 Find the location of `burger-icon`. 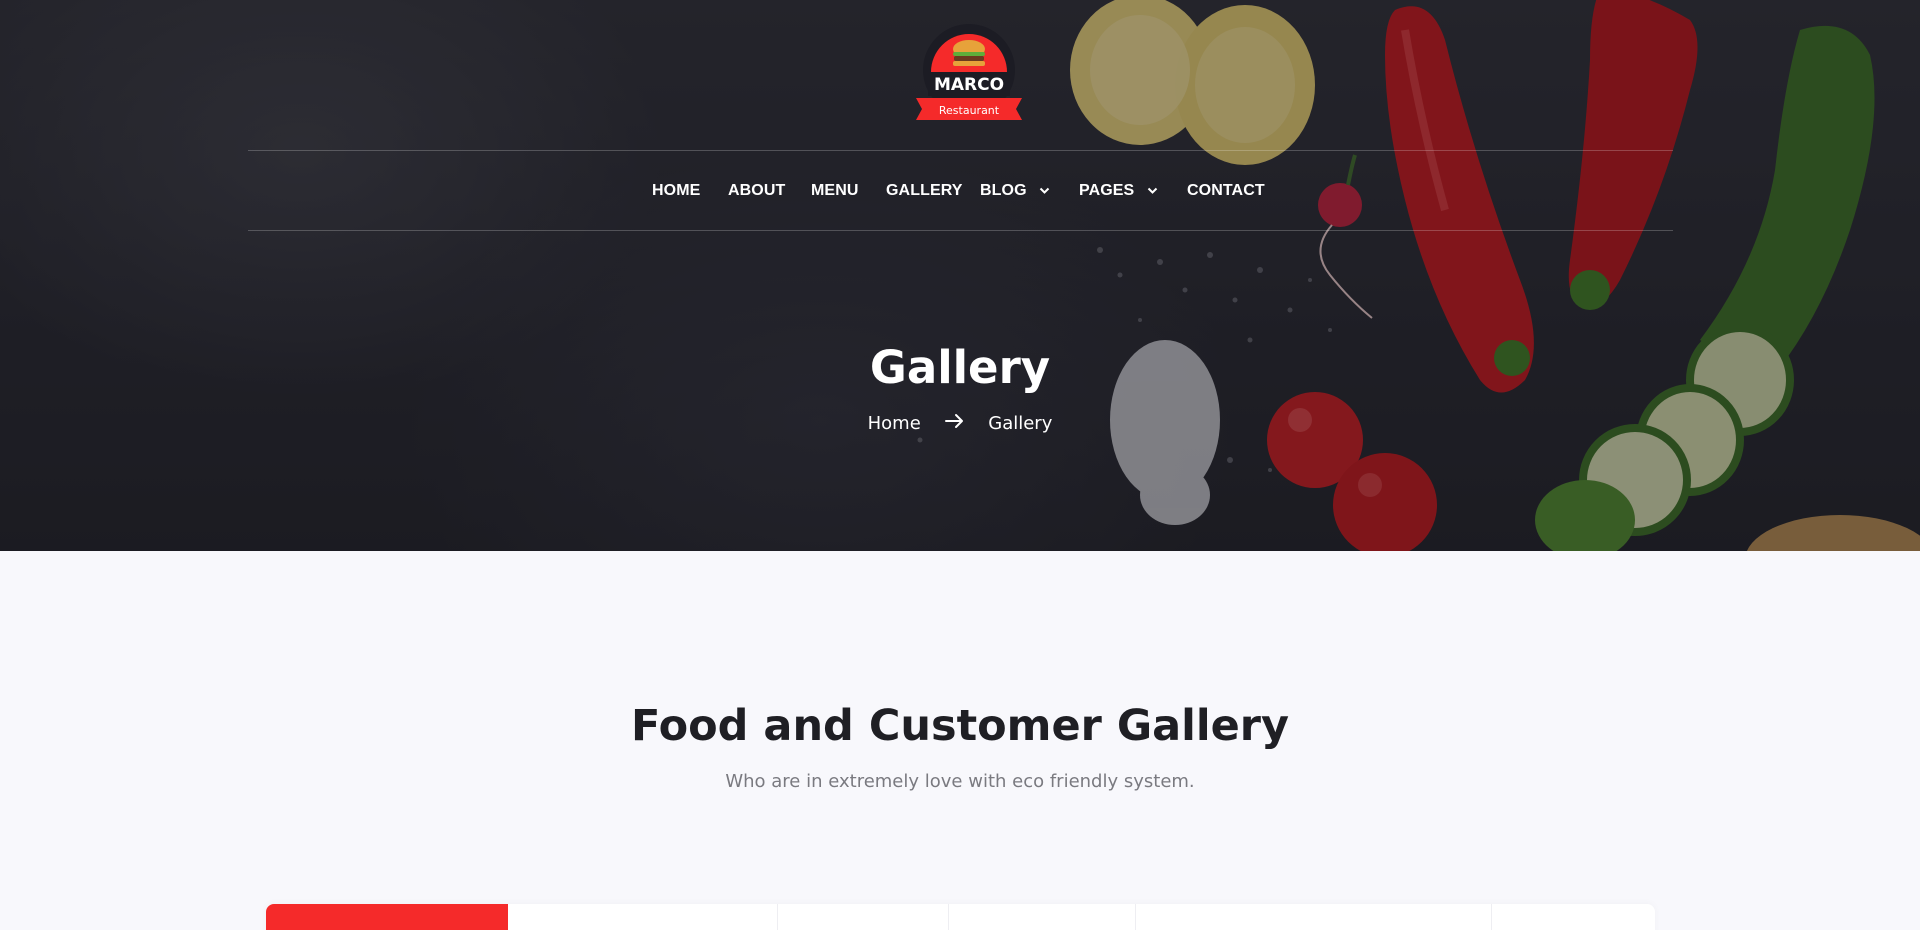

burger-icon is located at coordinates (969, 53).